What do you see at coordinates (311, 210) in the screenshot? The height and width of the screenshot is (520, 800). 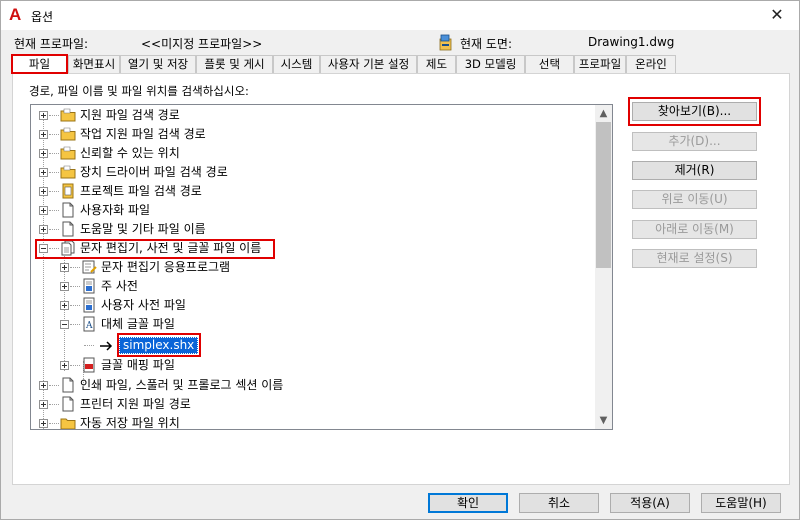 I see `tree-item-customization-files: 사용자화 파일` at bounding box center [311, 210].